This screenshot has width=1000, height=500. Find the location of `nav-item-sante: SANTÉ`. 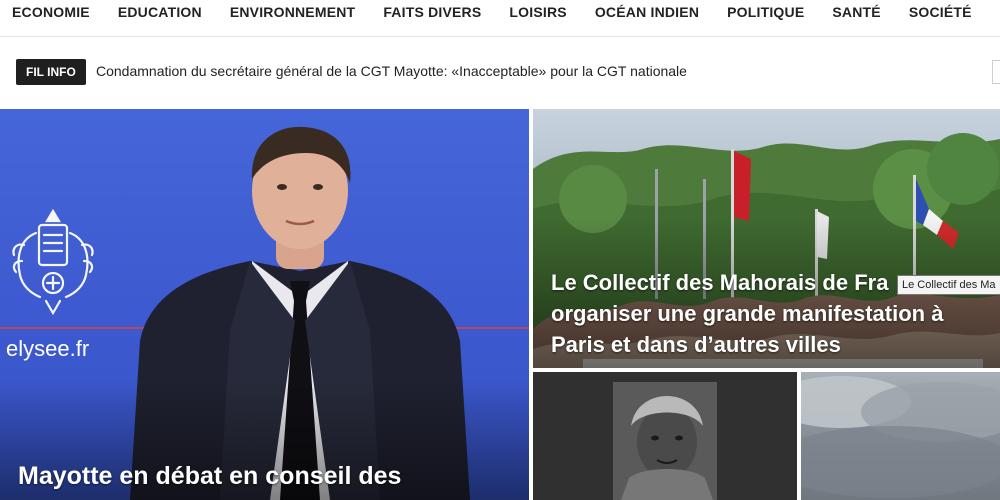

nav-item-sante: SANTÉ is located at coordinates (856, 10).